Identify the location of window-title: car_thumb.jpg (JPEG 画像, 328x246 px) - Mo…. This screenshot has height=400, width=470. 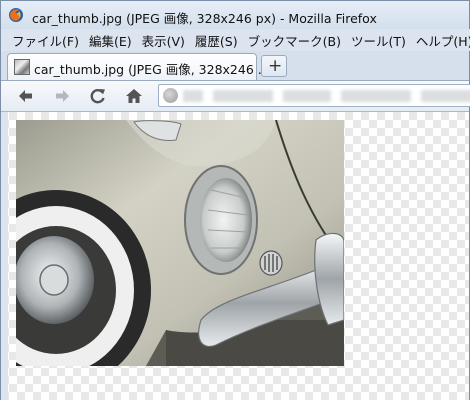
(204, 18).